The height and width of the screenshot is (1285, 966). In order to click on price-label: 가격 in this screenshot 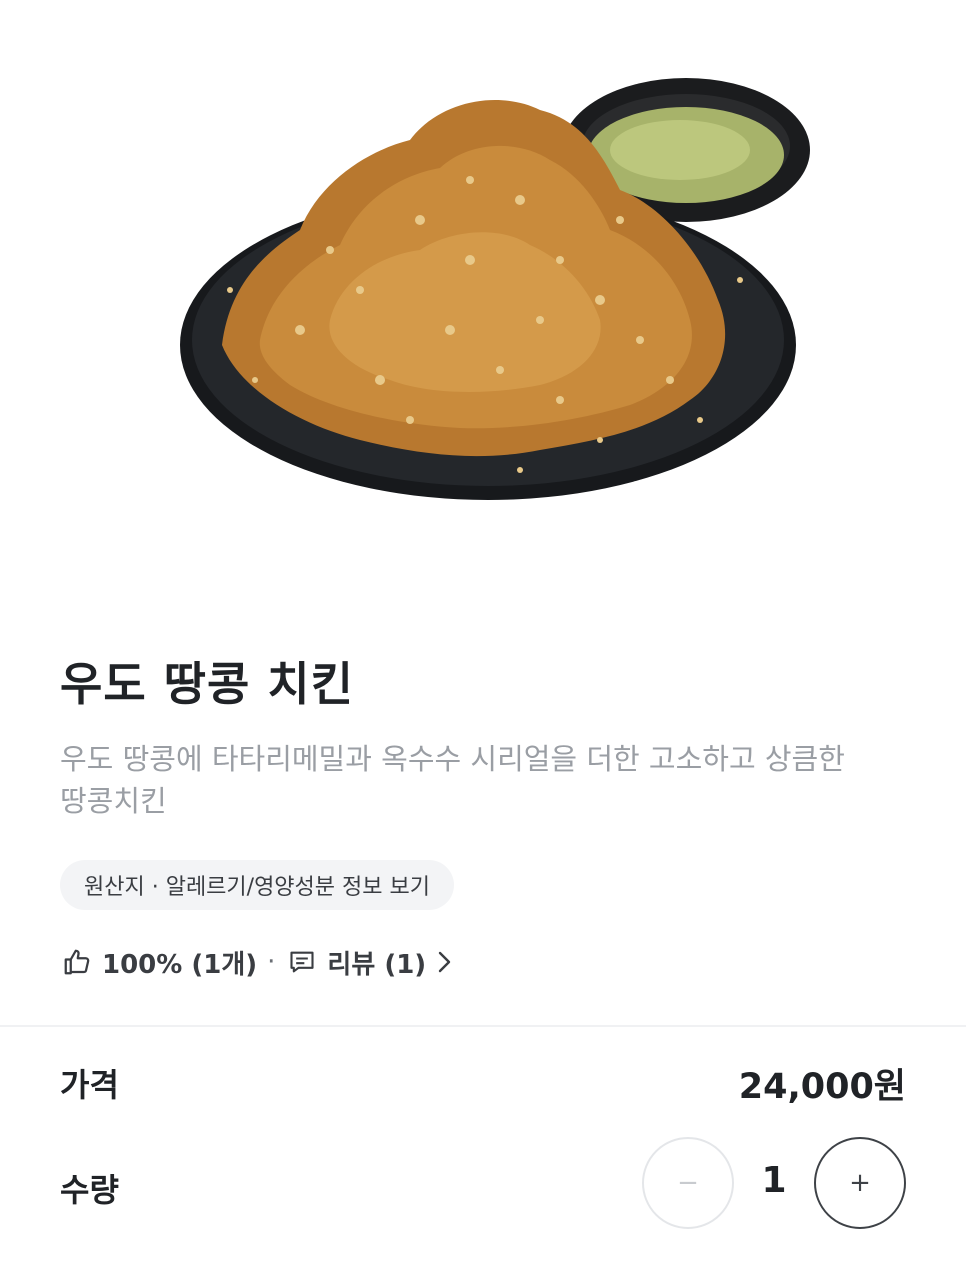, I will do `click(89, 1085)`.